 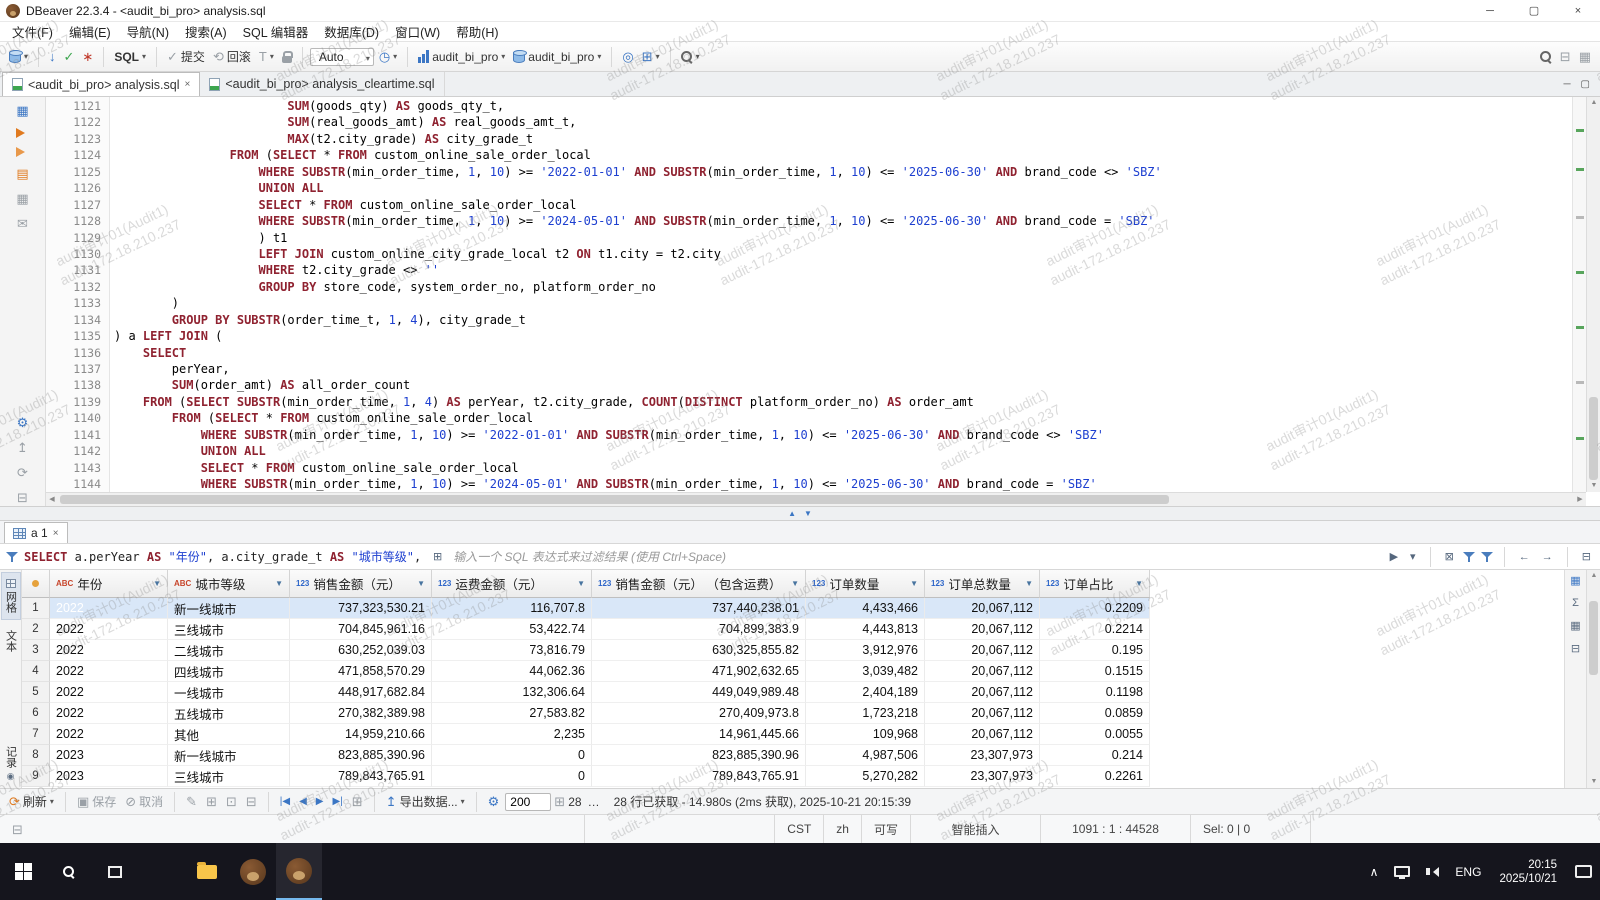 What do you see at coordinates (800, 513) in the screenshot?
I see `editor-results-splitter: ▲ ▼` at bounding box center [800, 513].